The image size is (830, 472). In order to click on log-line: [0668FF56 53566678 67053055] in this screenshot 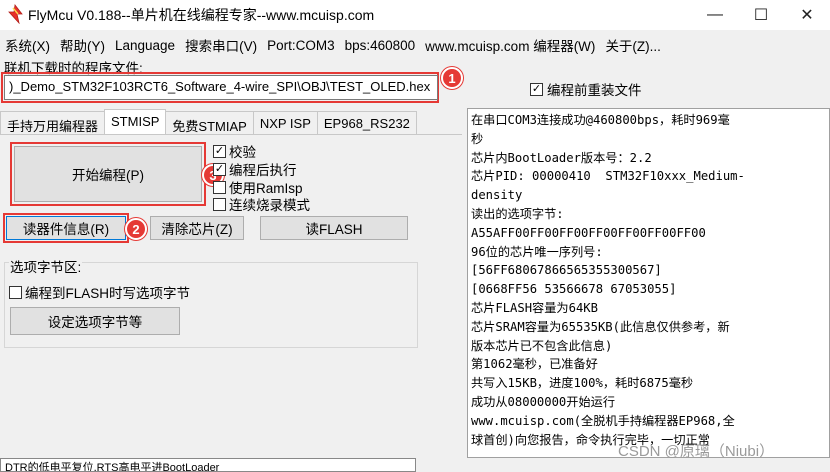, I will do `click(574, 289)`.